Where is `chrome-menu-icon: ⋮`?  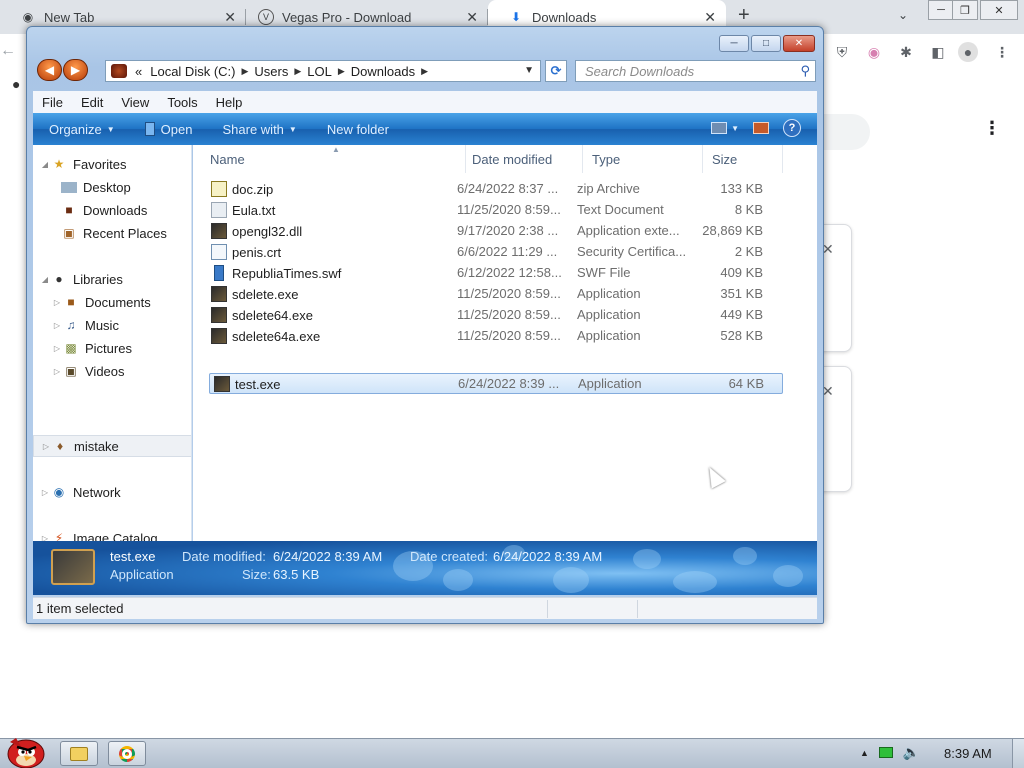 chrome-menu-icon: ⋮ is located at coordinates (1002, 52).